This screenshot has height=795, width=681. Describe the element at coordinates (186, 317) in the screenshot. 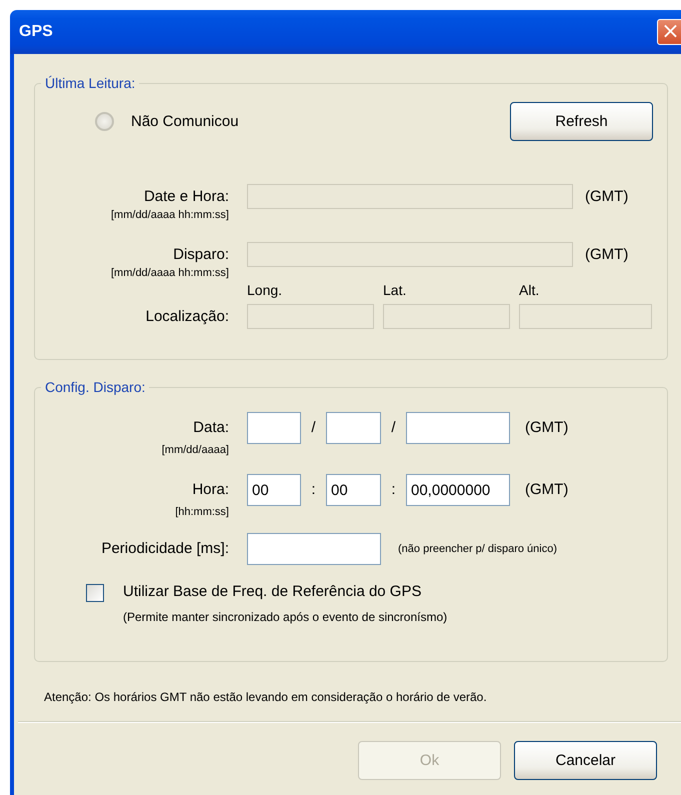

I see `field-label: Localização:` at that location.